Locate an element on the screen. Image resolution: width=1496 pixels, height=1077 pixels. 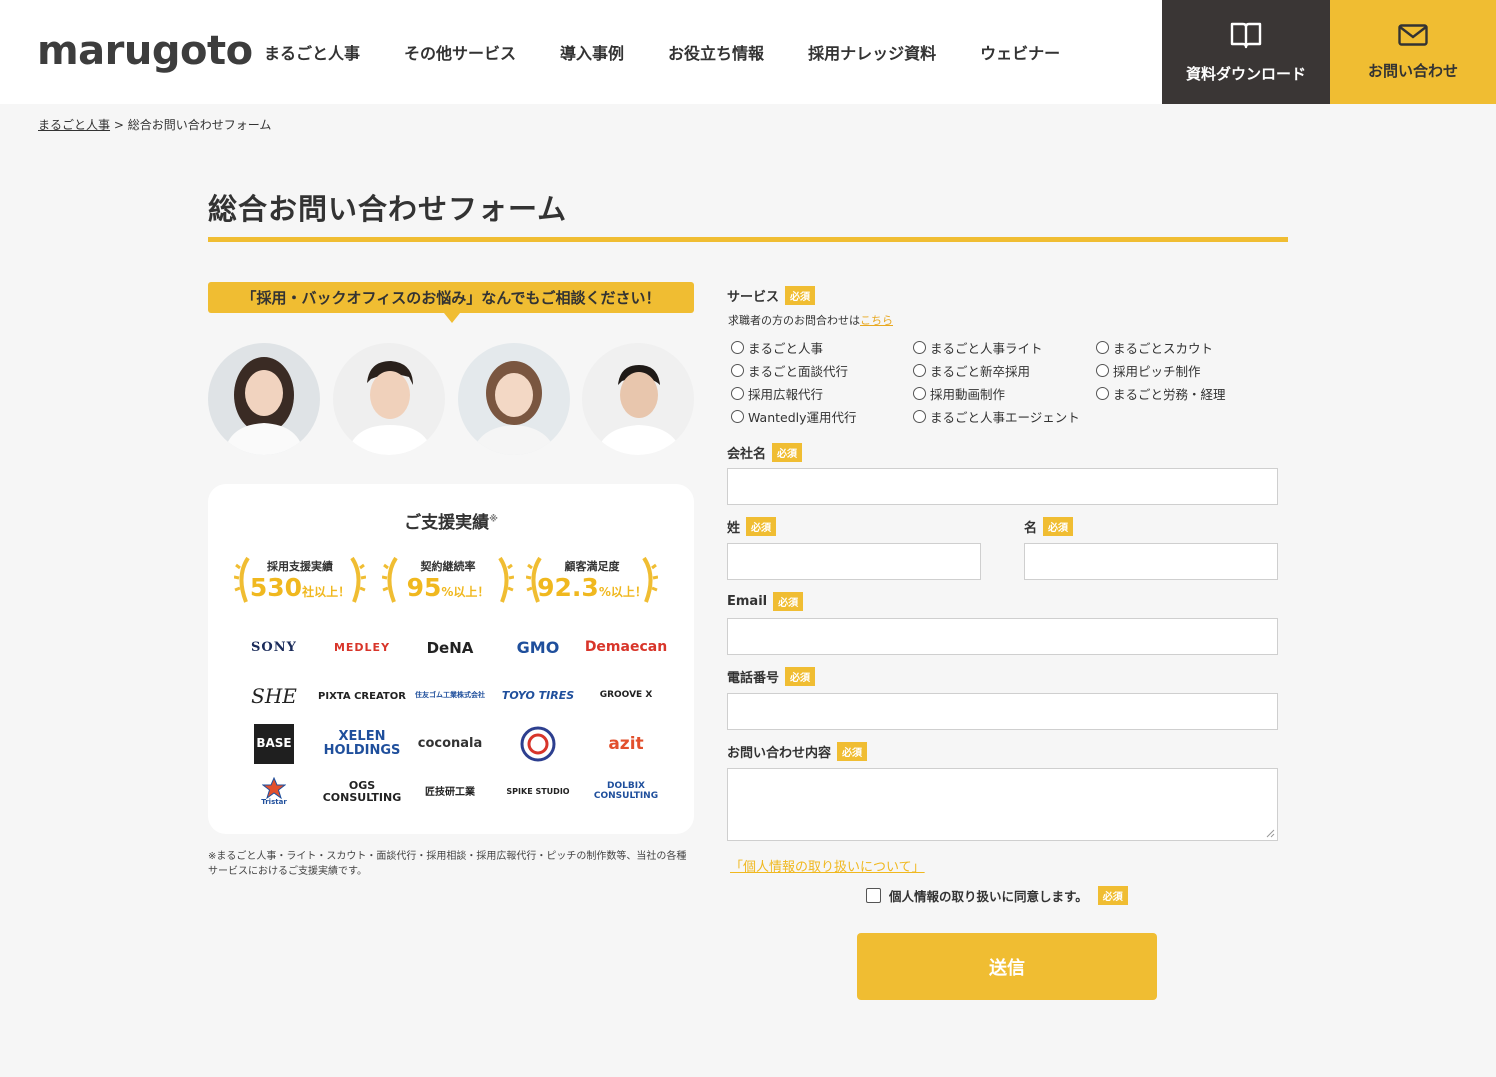
client-logo: GMO is located at coordinates (538, 648).